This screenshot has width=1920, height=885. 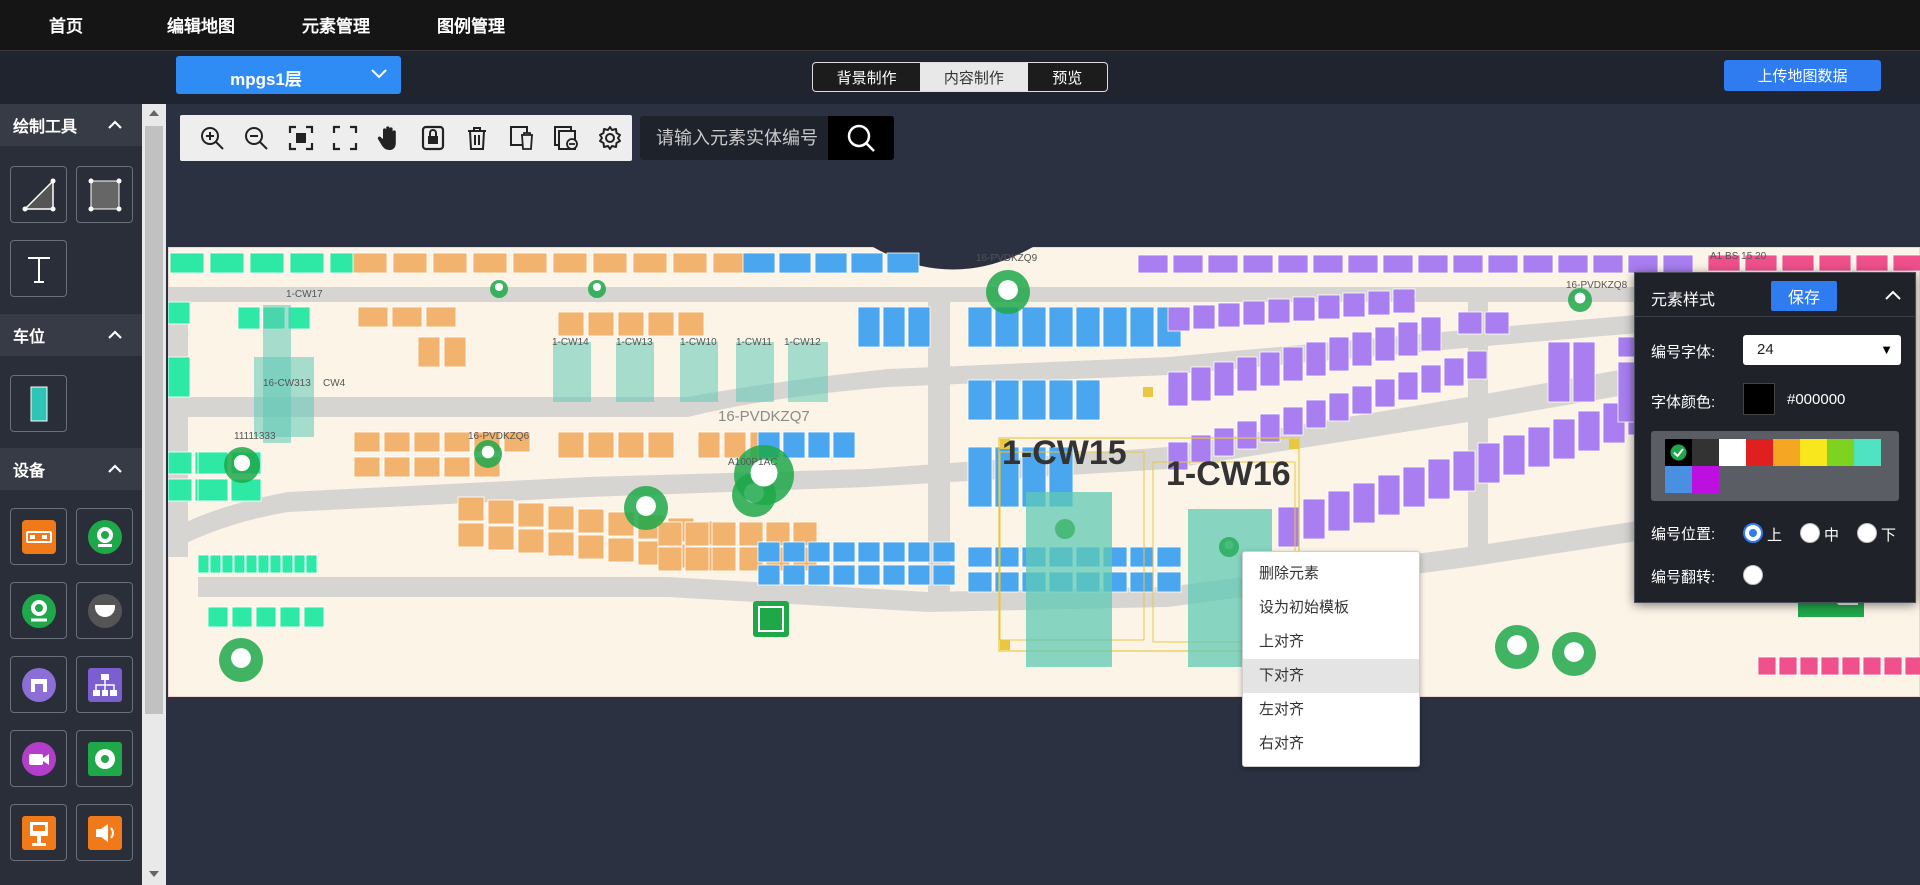 What do you see at coordinates (71, 469) in the screenshot?
I see `section-device: 设备` at bounding box center [71, 469].